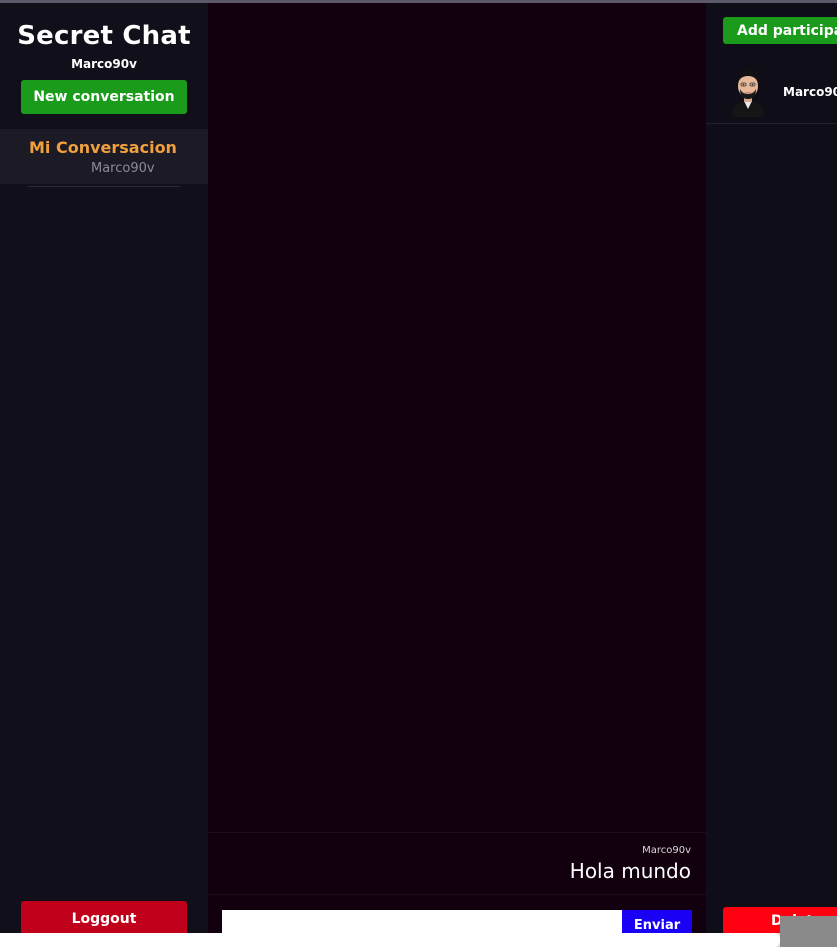 The image size is (837, 947). Describe the element at coordinates (104, 97) in the screenshot. I see `new-conversation-button: New conversation` at that location.